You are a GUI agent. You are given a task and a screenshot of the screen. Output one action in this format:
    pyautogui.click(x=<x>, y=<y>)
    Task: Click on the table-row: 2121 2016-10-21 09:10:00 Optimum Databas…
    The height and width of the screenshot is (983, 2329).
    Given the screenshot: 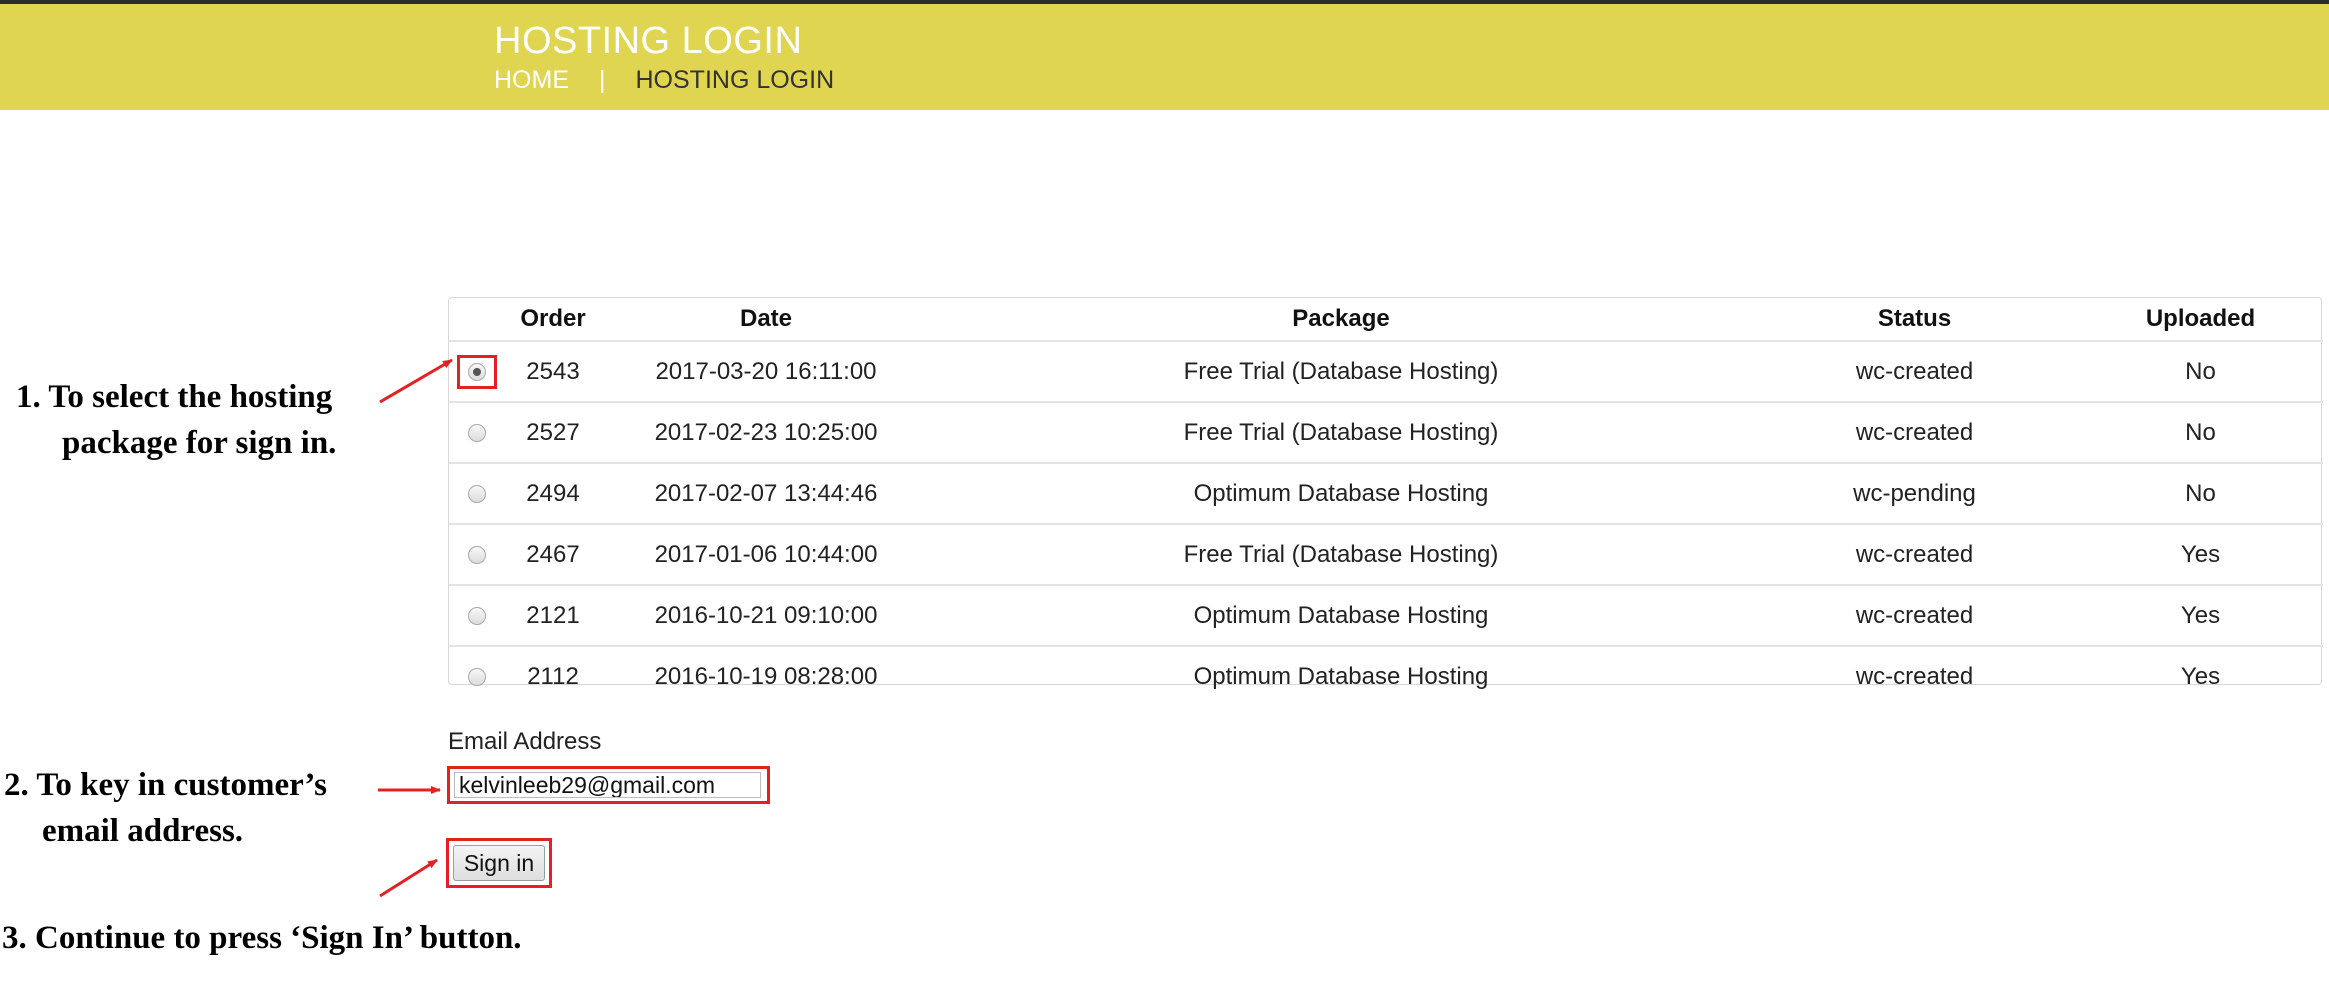 What is the action you would take?
    pyautogui.click(x=1386, y=615)
    